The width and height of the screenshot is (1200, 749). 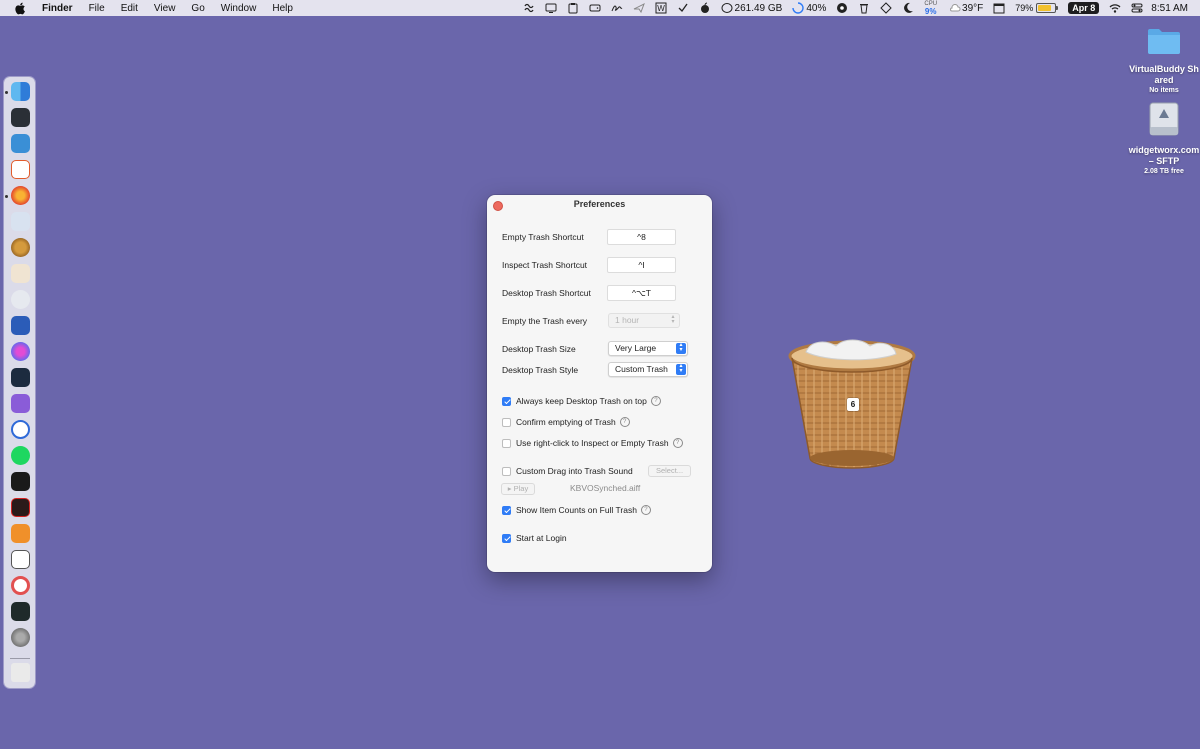 I want to click on menu-file: File, so click(x=97, y=8).